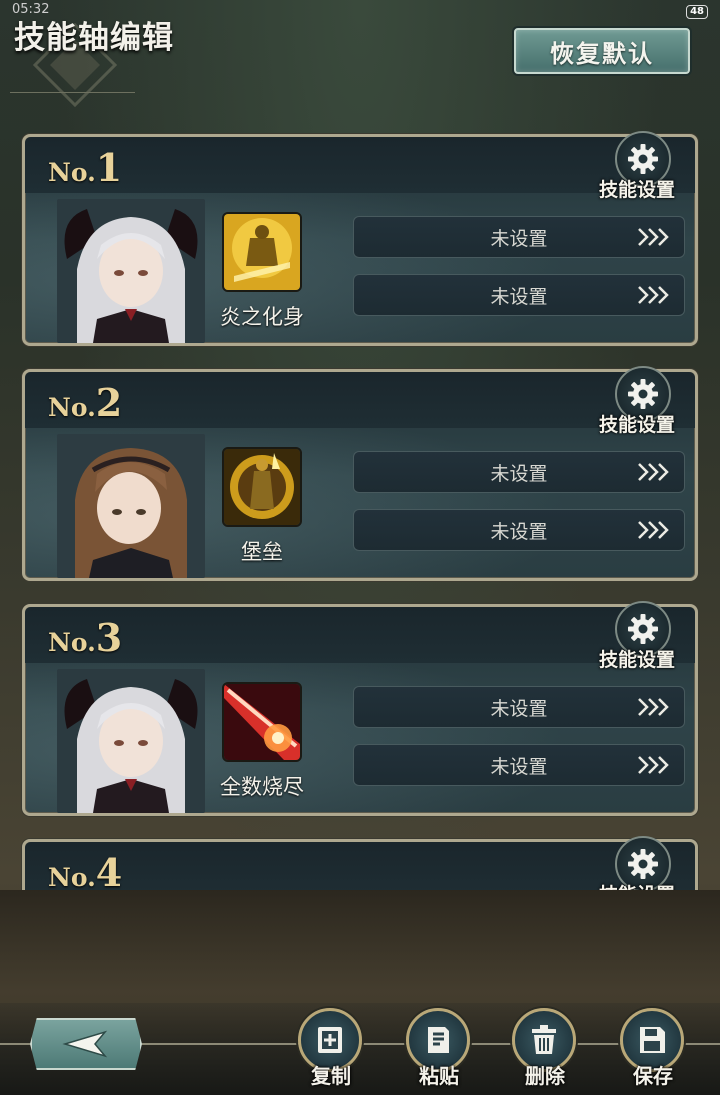  I want to click on page-title: 技能轴编辑, so click(94, 38).